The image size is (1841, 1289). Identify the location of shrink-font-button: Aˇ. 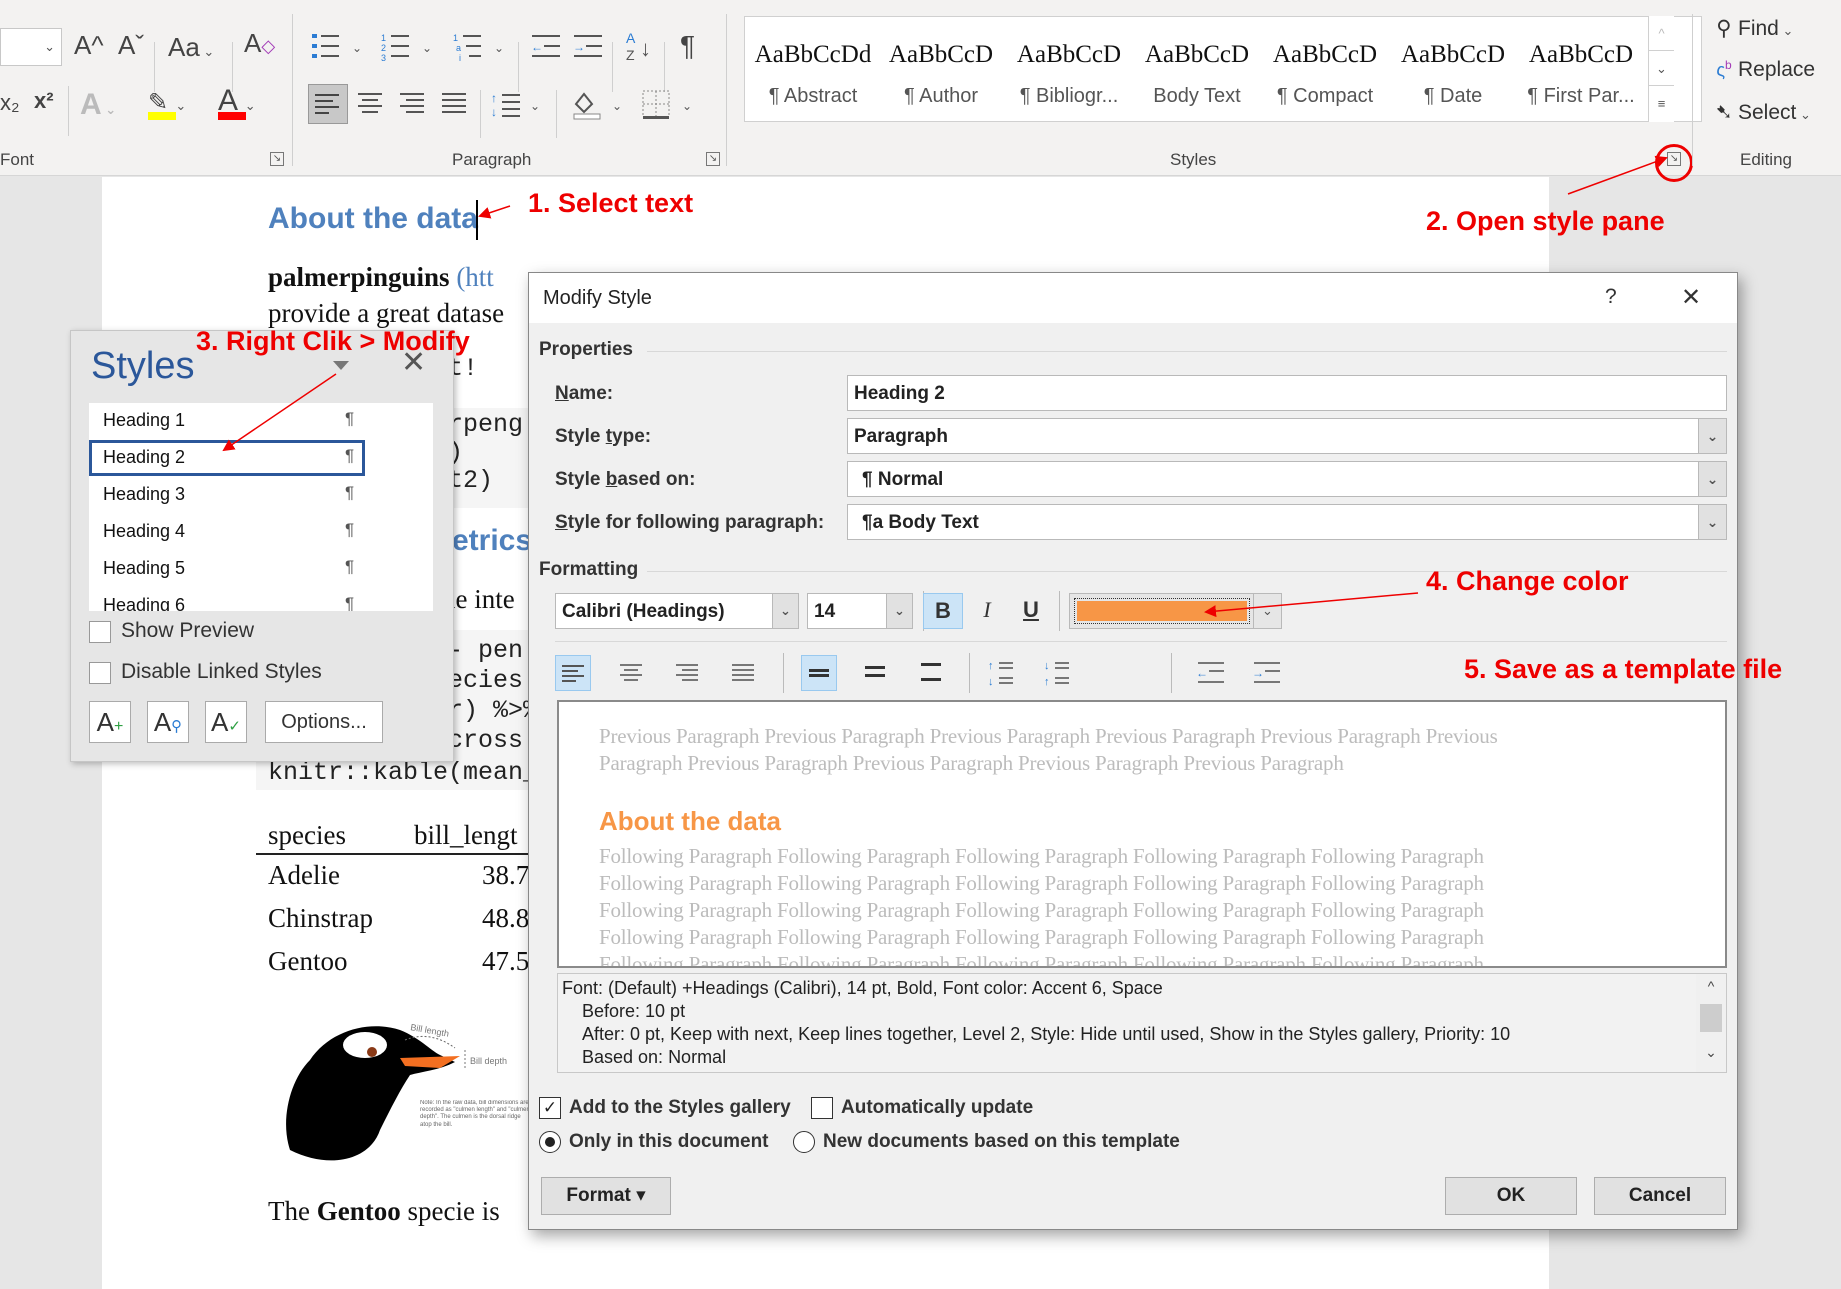
(131, 45).